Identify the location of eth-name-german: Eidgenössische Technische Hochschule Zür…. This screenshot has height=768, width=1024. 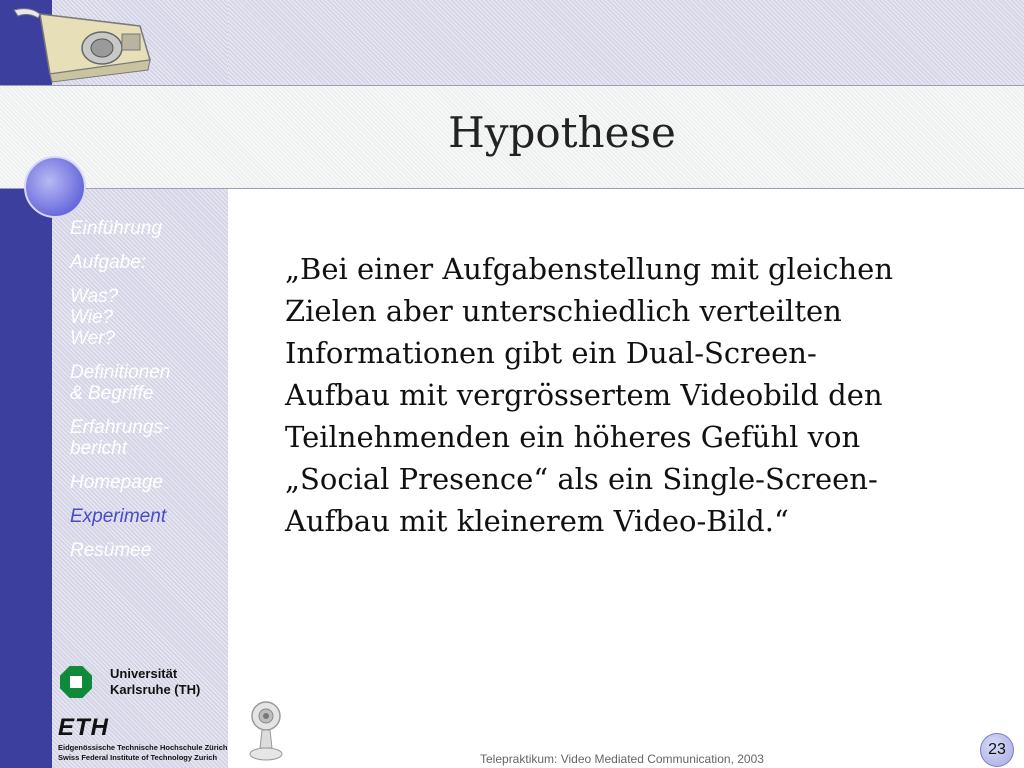
(143, 747).